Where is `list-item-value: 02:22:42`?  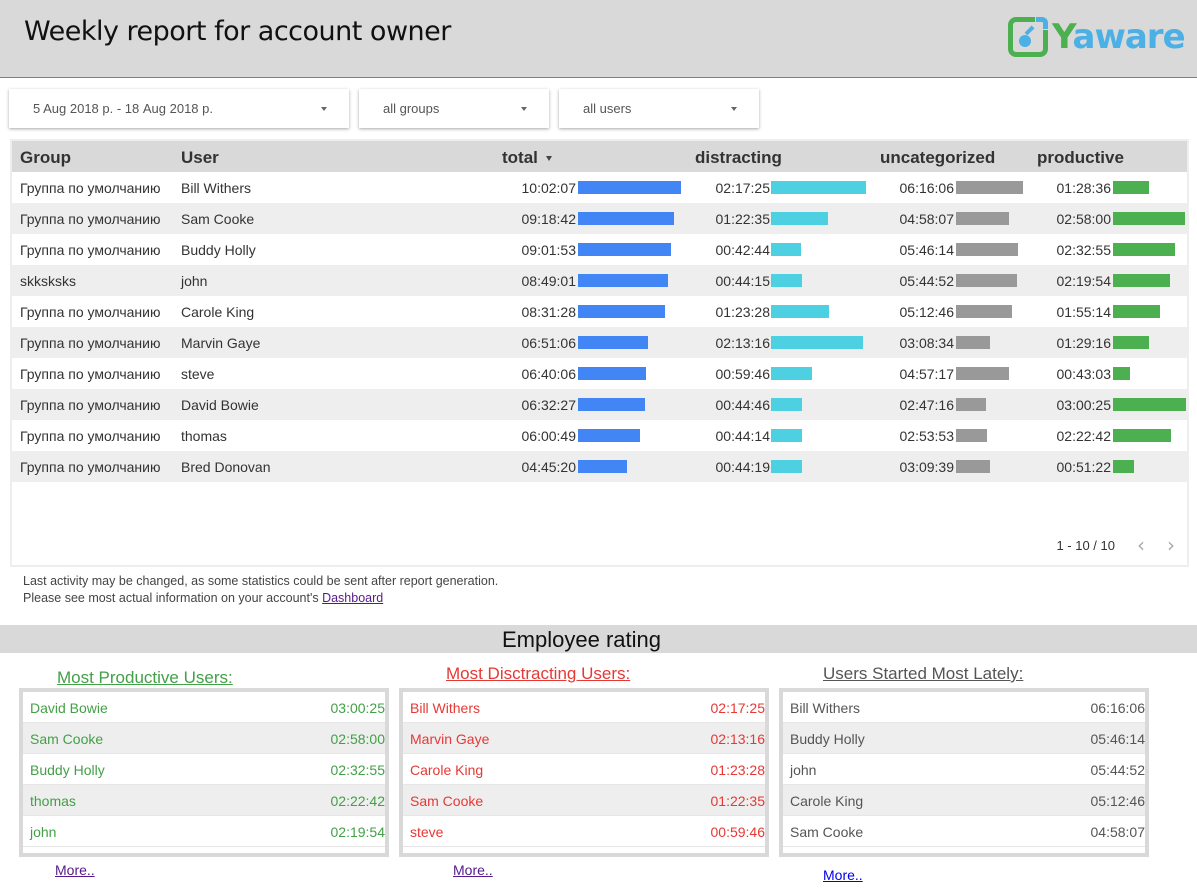 list-item-value: 02:22:42 is located at coordinates (358, 801).